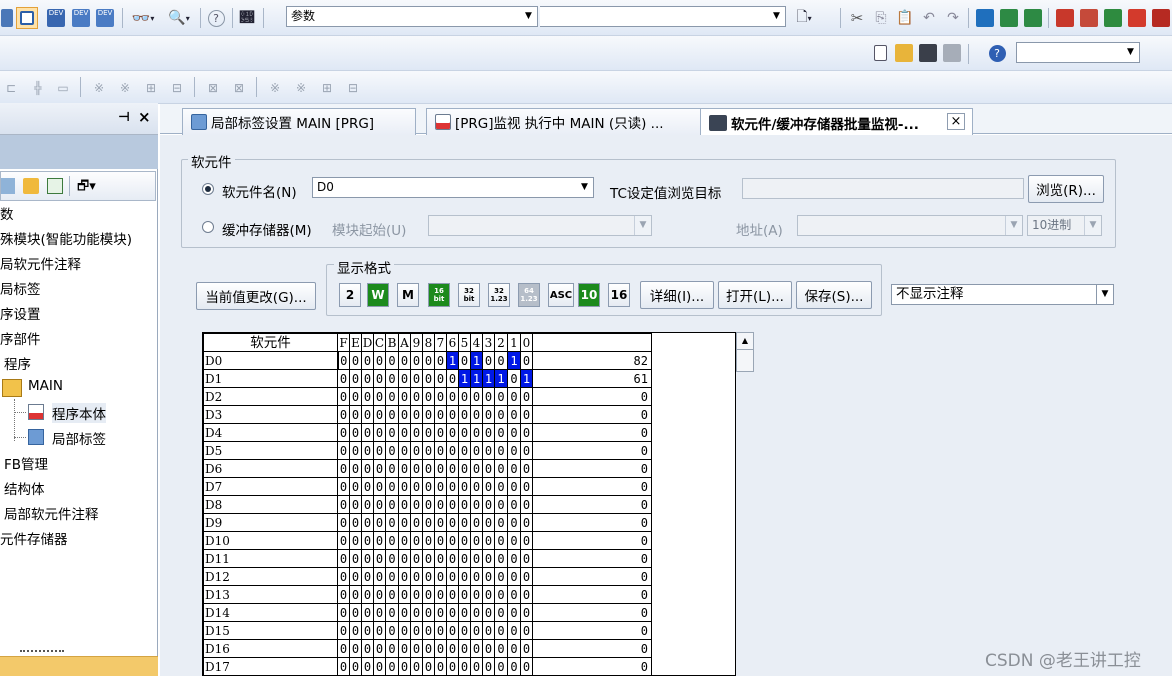  What do you see at coordinates (412, 16) in the screenshot?
I see `search-combo: 参数 ▼` at bounding box center [412, 16].